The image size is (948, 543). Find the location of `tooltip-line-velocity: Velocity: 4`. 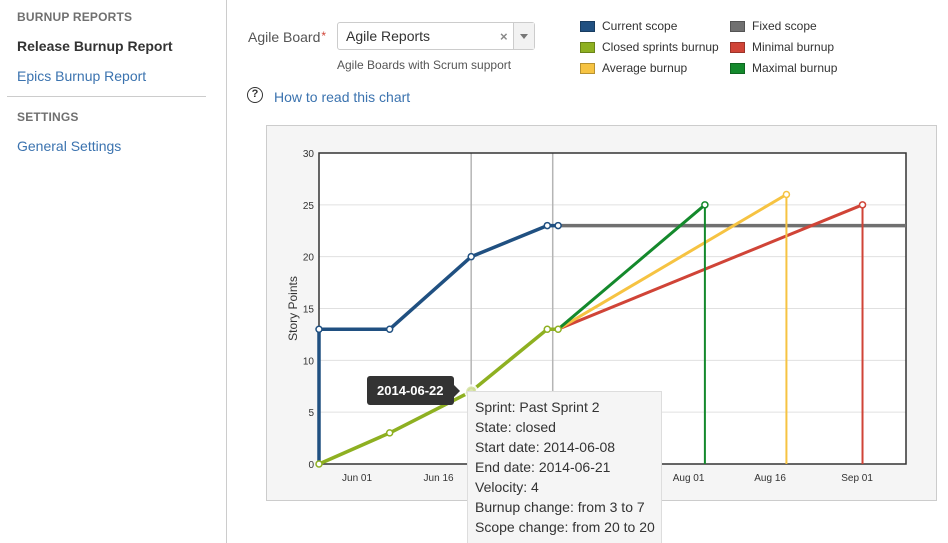

tooltip-line-velocity: Velocity: 4 is located at coordinates (507, 487).